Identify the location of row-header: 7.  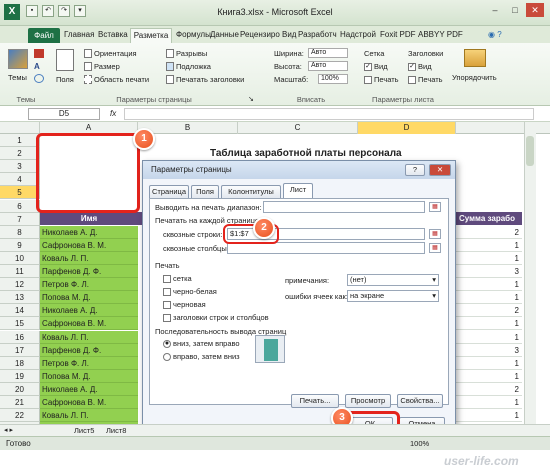
(20, 219).